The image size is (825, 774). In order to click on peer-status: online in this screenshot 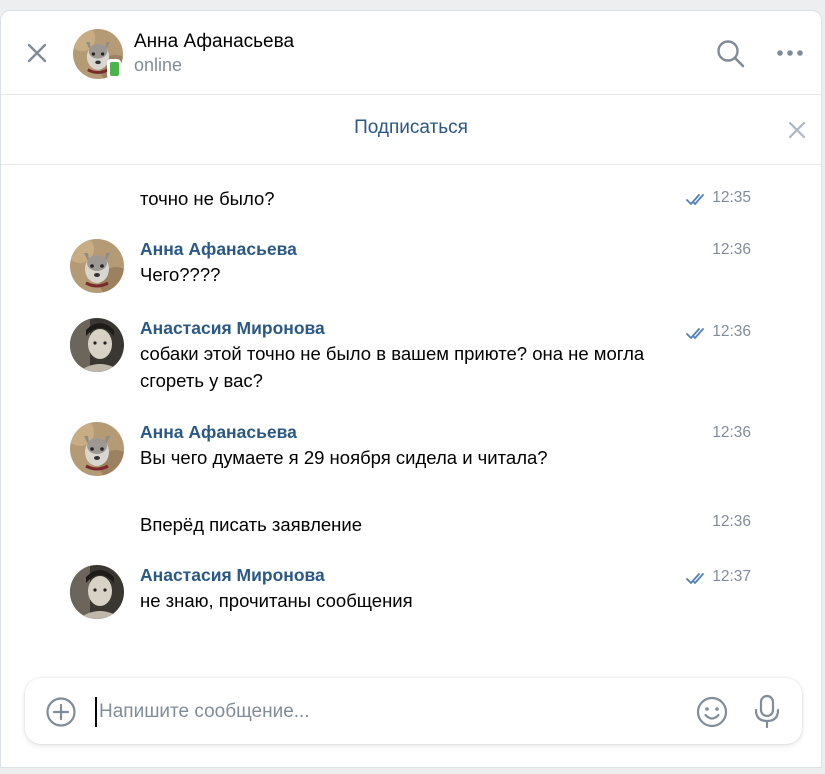, I will do `click(158, 65)`.